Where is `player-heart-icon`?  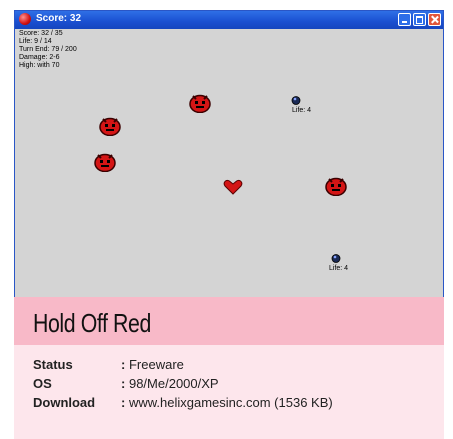 player-heart-icon is located at coordinates (233, 187).